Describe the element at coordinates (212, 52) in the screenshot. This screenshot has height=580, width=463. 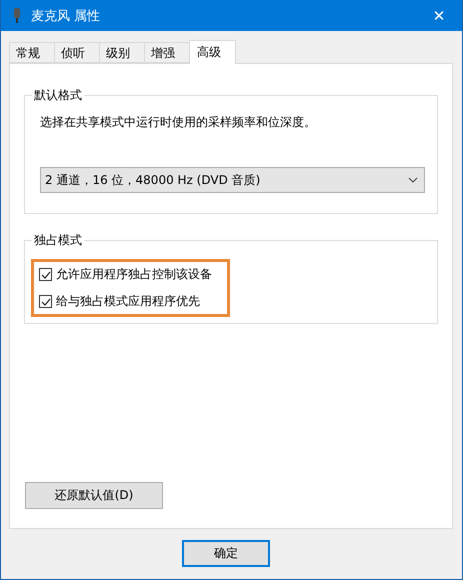
I see `tab: 高级` at that location.